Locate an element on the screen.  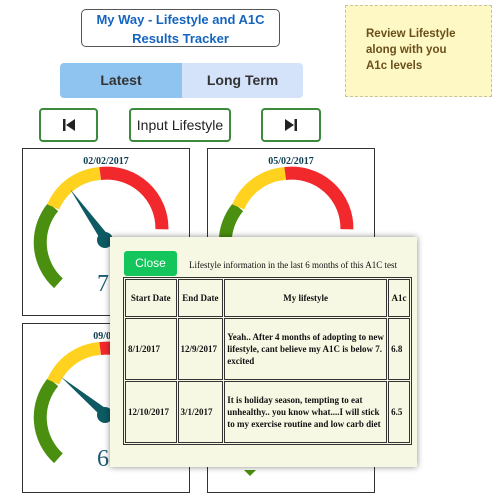
column-header-a1c: A1c is located at coordinates (399, 298).